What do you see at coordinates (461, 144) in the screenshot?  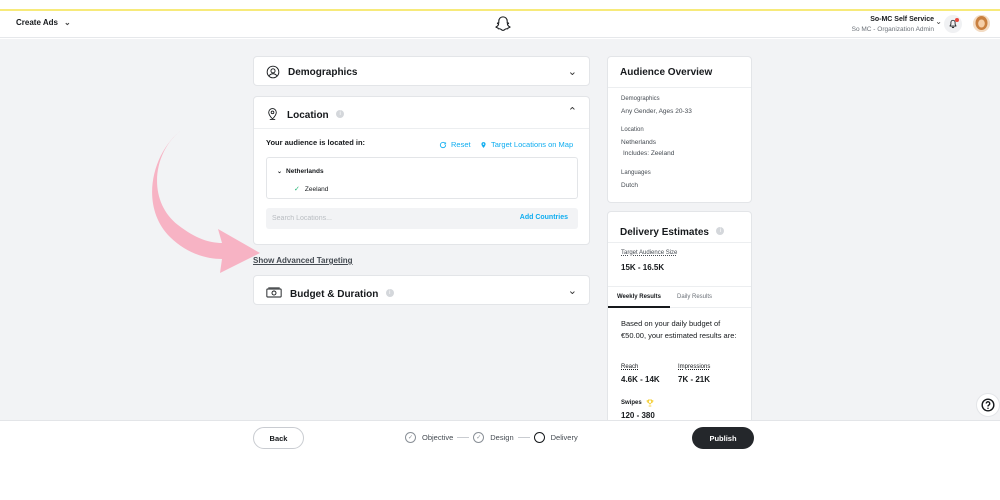 I see `reset-label: Reset` at bounding box center [461, 144].